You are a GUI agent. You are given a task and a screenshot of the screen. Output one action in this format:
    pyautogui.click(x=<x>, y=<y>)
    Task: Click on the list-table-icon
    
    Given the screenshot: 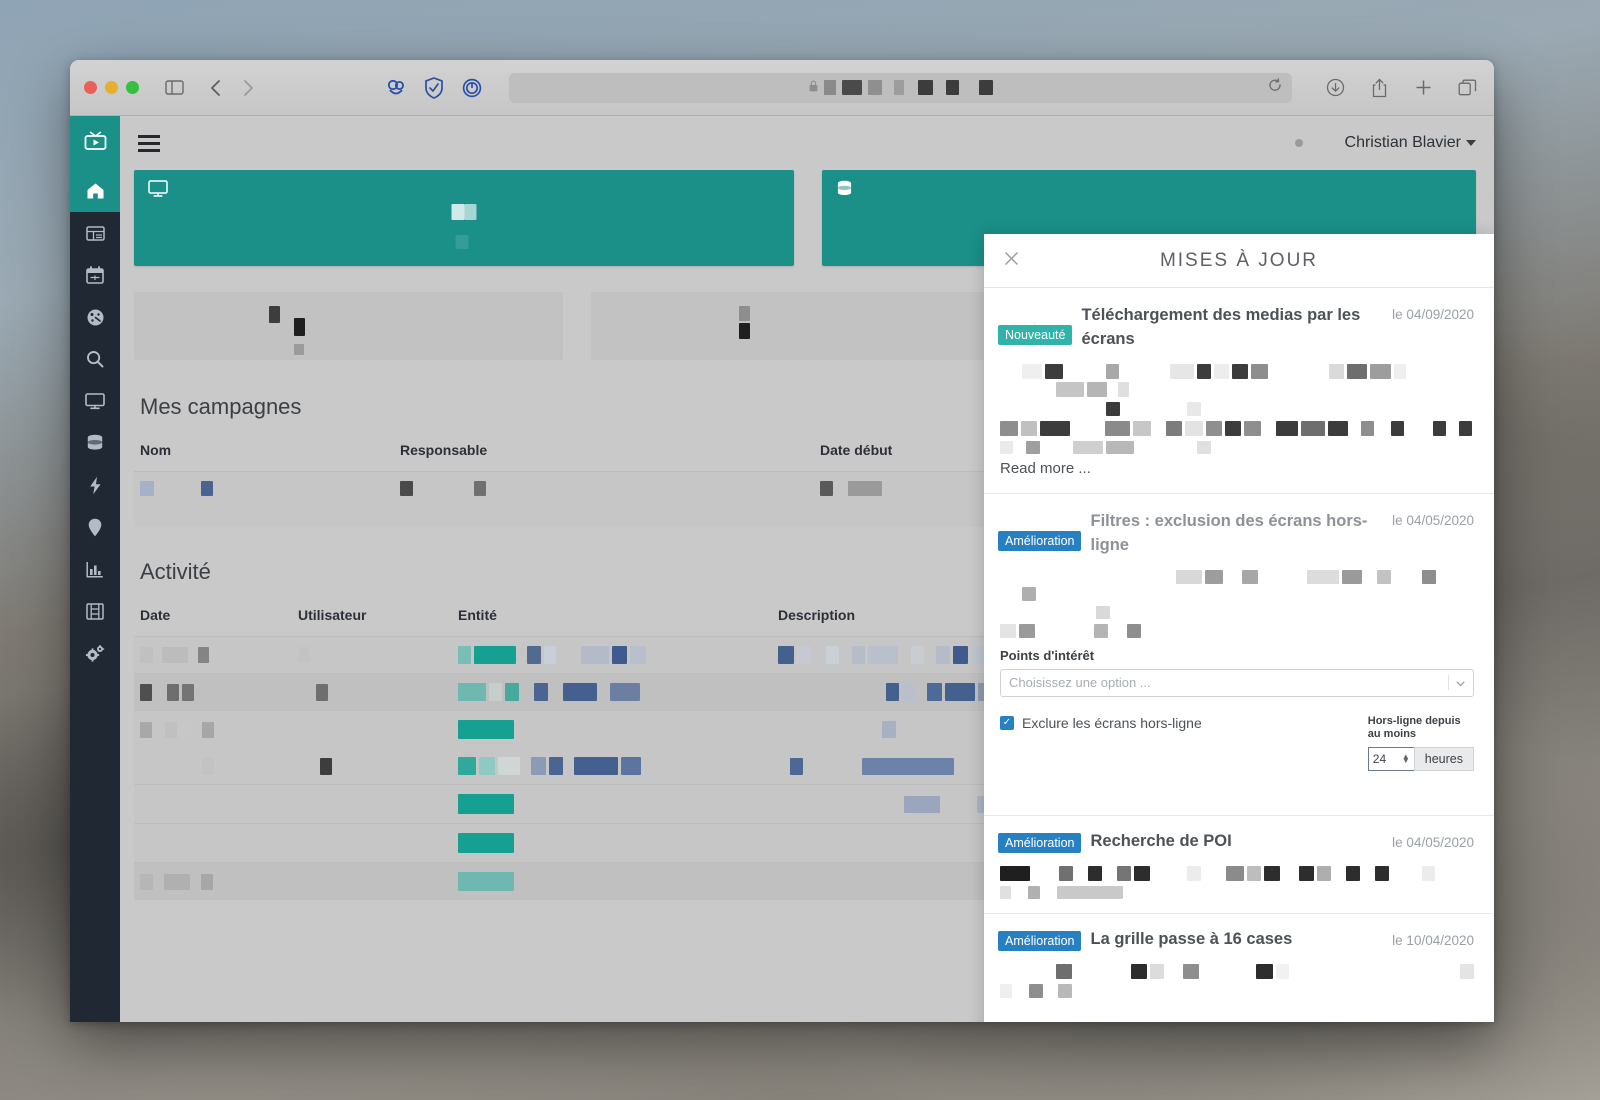 What is the action you would take?
    pyautogui.click(x=95, y=233)
    